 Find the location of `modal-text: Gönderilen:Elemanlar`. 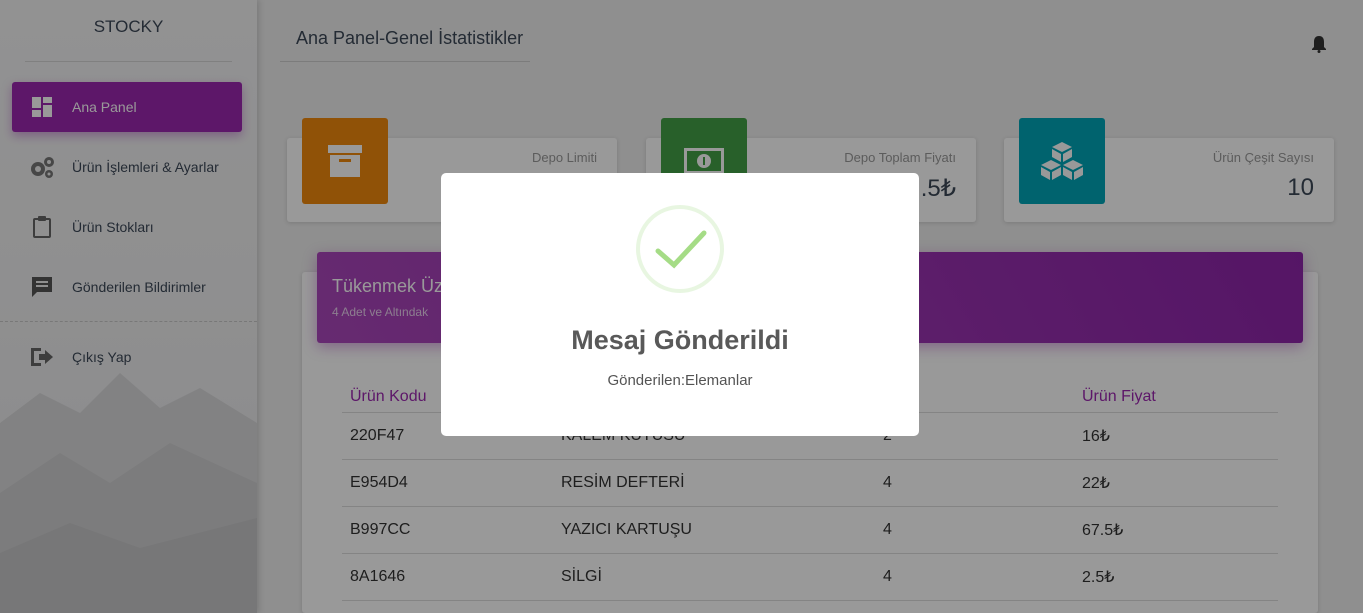

modal-text: Gönderilen:Elemanlar is located at coordinates (680, 380).